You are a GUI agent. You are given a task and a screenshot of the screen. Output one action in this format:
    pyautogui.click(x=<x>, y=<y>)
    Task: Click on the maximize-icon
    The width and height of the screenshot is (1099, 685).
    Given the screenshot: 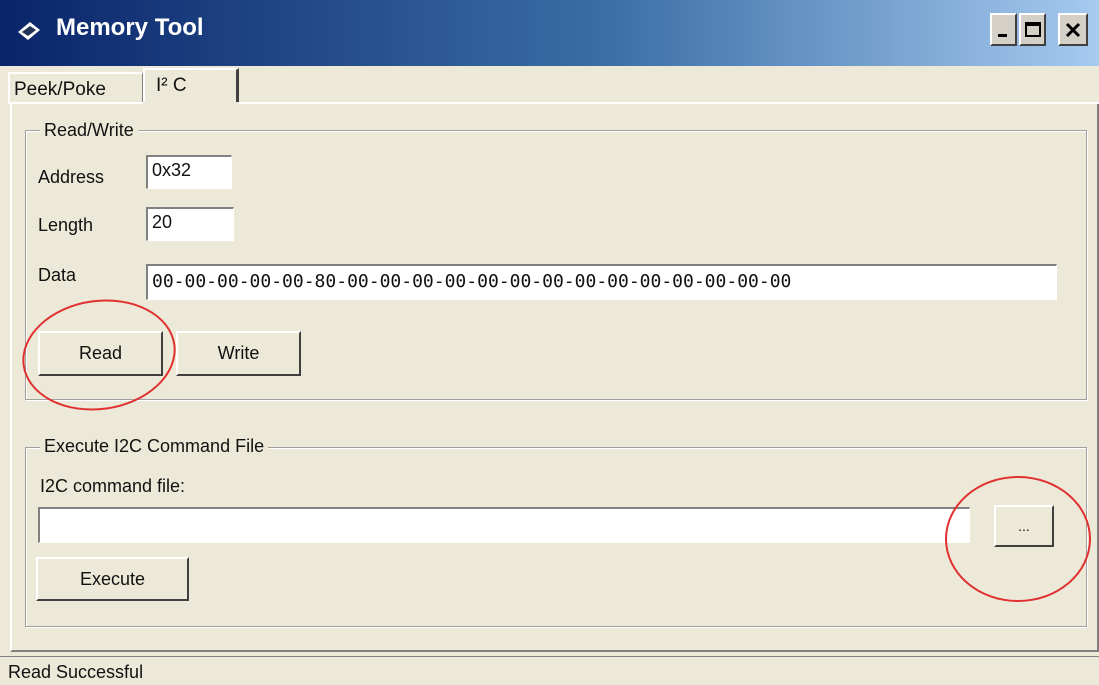 What is the action you would take?
    pyautogui.click(x=1033, y=29)
    